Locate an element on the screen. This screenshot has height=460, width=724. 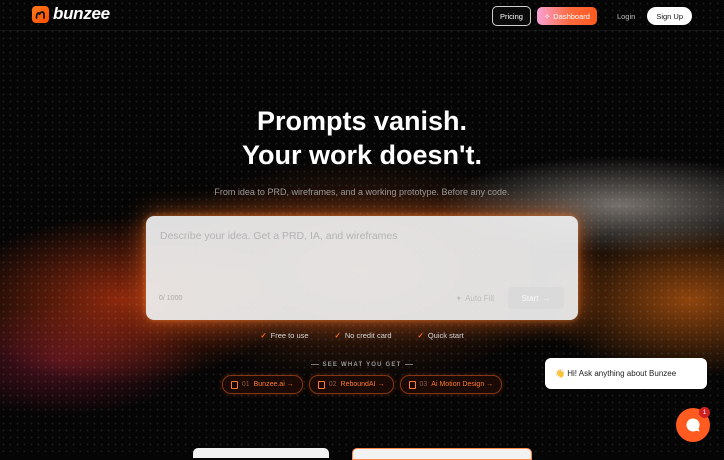
logo: bunzee is located at coordinates (71, 14).